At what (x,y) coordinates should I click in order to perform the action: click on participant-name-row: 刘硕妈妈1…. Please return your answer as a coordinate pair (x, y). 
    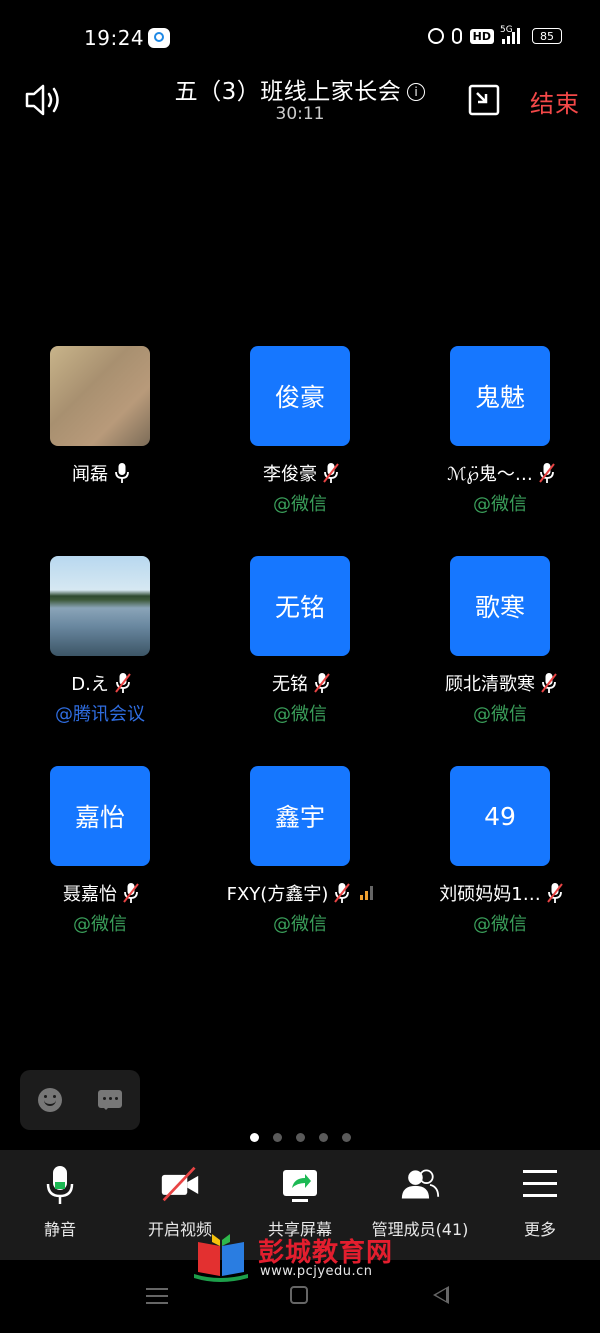
    Looking at the image, I should click on (500, 893).